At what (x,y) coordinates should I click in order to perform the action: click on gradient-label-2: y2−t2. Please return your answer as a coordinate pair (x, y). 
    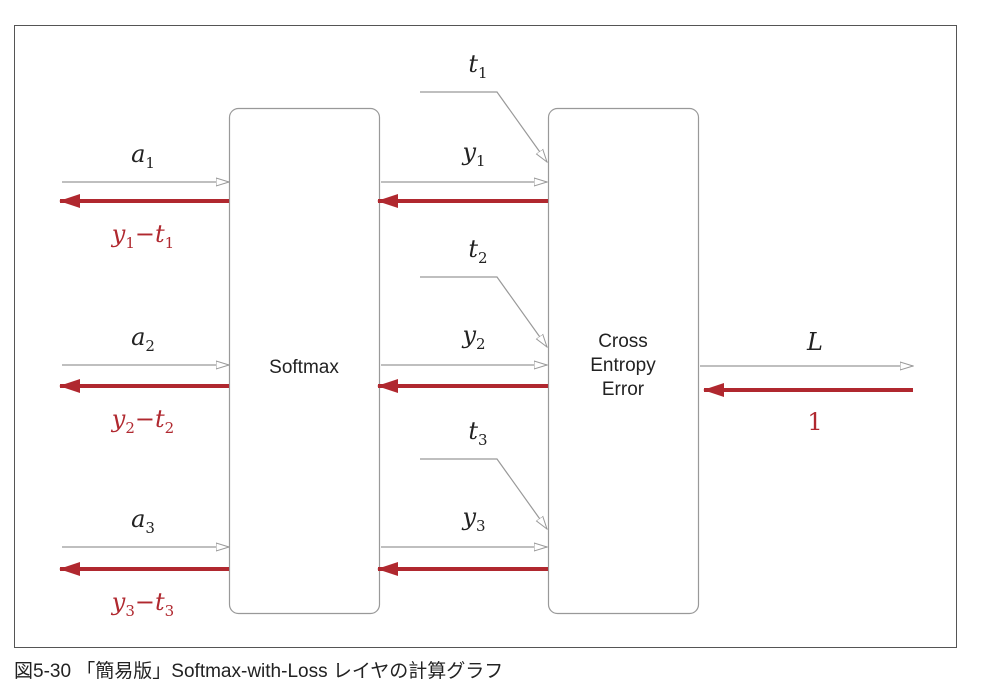
    Looking at the image, I should click on (142, 421).